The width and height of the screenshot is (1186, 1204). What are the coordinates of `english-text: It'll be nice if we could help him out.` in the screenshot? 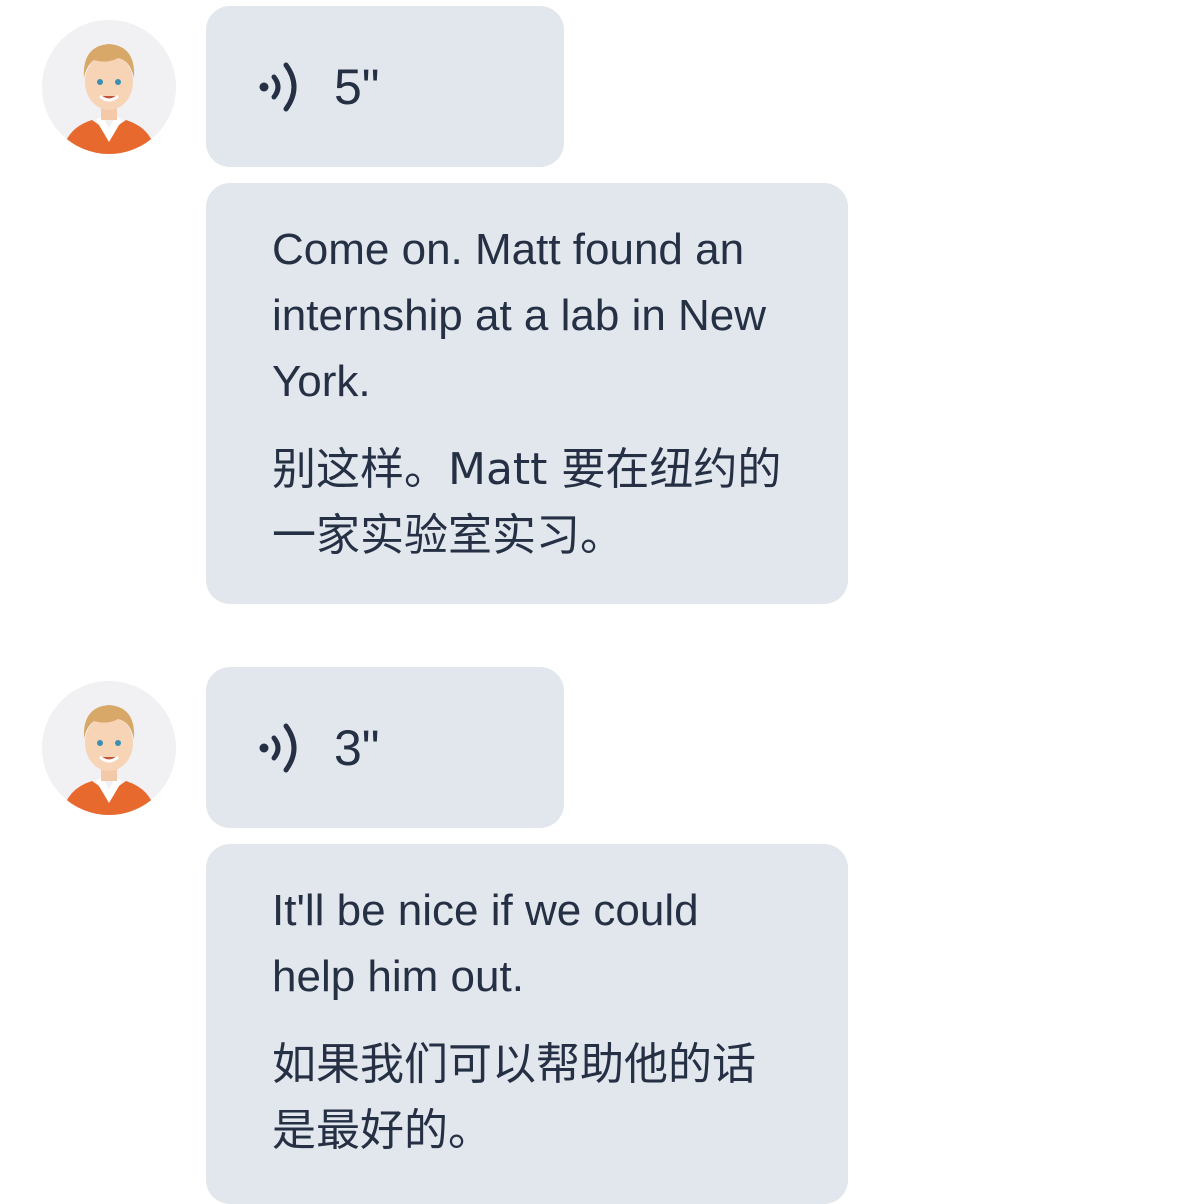 It's located at (485, 943).